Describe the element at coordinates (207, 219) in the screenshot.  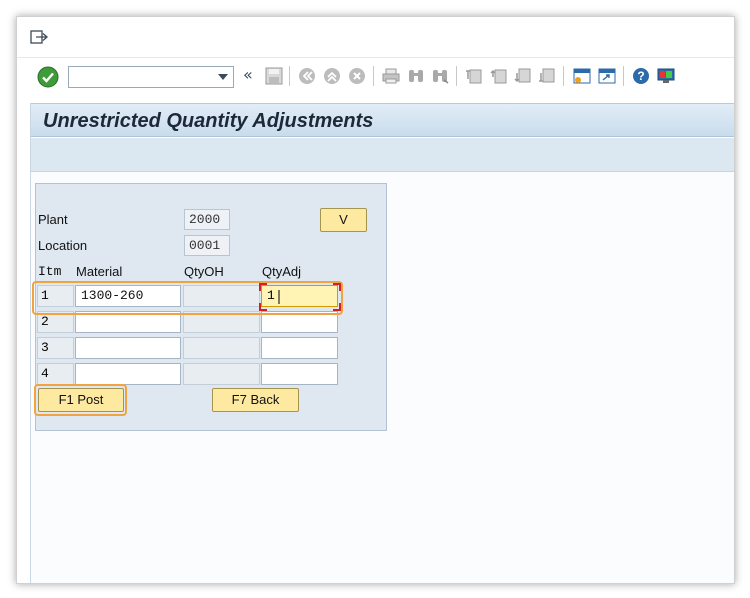
I see `plant-field: 2000` at that location.